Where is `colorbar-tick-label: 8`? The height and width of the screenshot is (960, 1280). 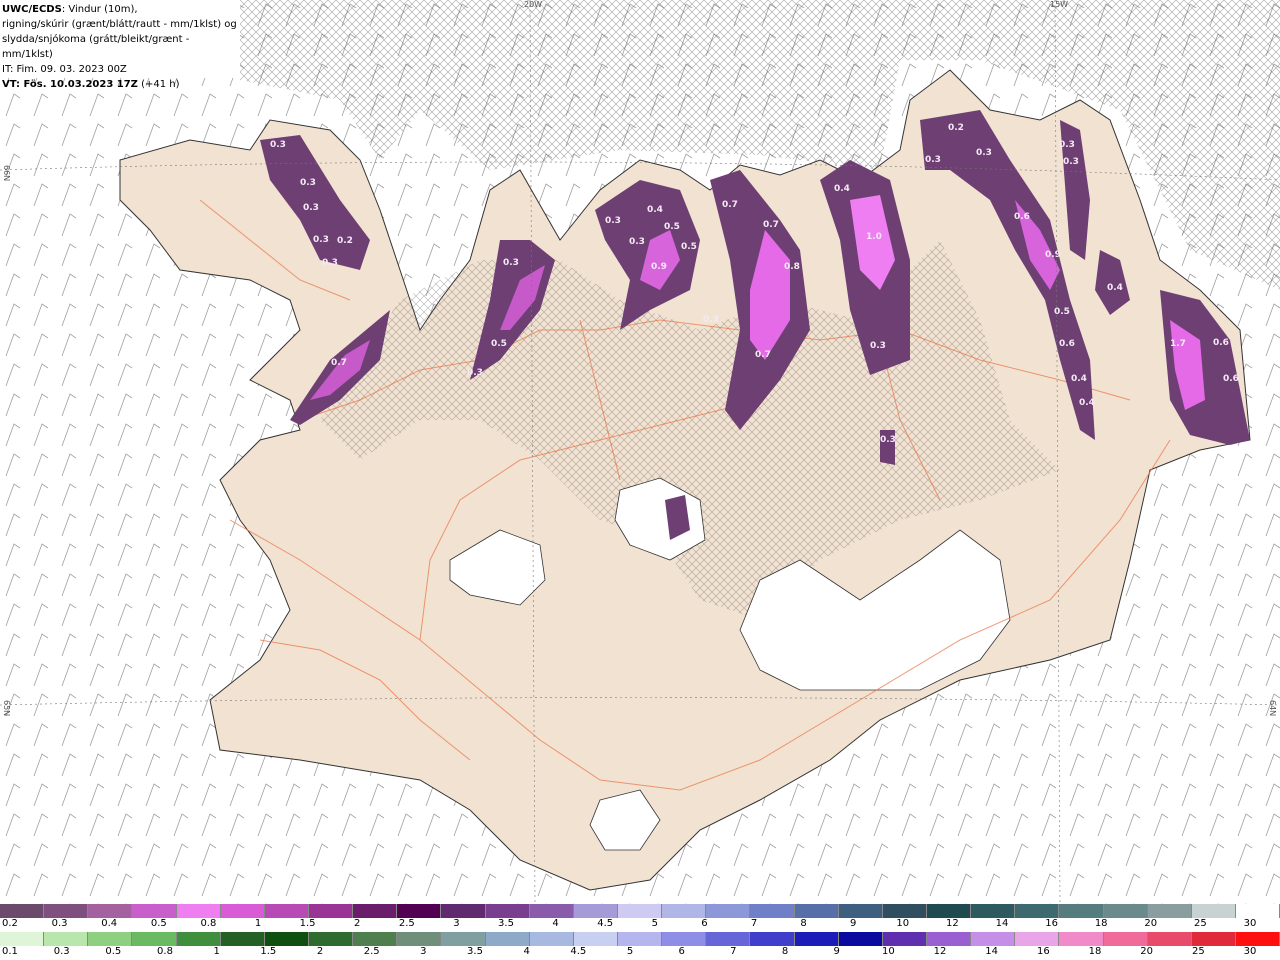 colorbar-tick-label: 8 is located at coordinates (785, 951).